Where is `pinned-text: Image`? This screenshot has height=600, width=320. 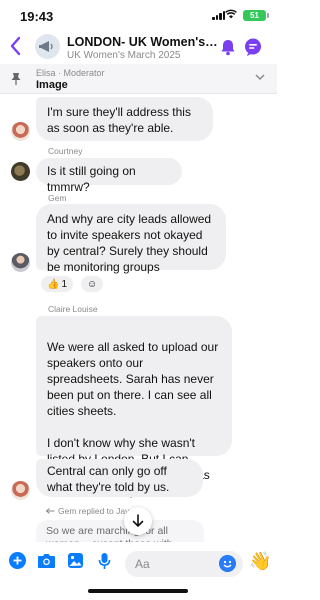
pinned-text: Image is located at coordinates (52, 85).